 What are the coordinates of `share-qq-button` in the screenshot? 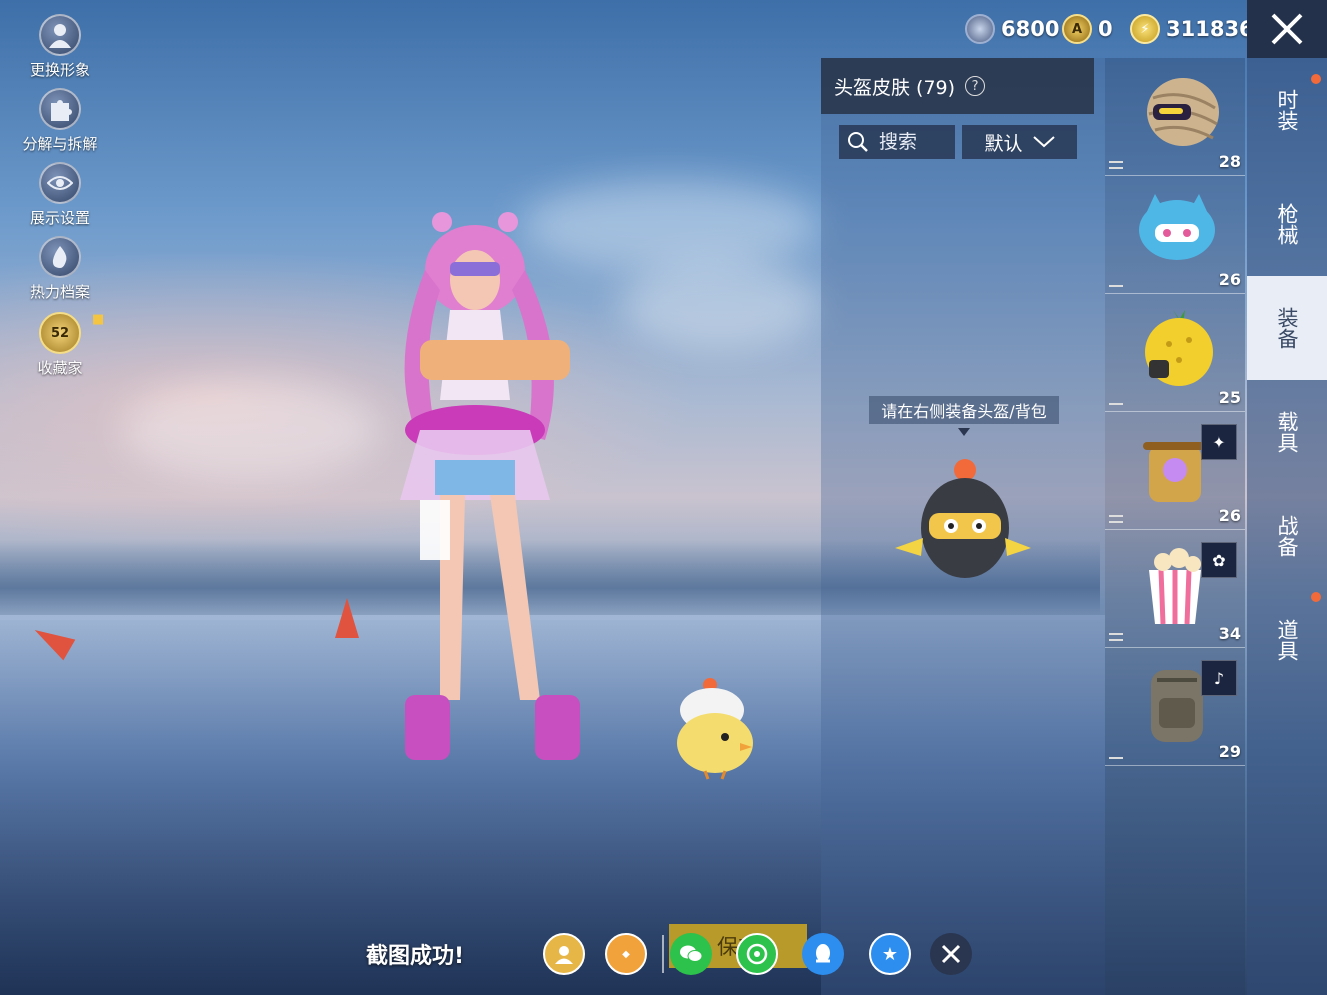 It's located at (823, 954).